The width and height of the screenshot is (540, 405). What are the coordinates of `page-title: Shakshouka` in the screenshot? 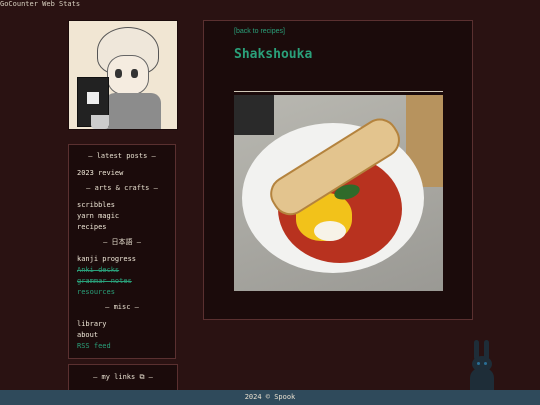 It's located at (273, 54).